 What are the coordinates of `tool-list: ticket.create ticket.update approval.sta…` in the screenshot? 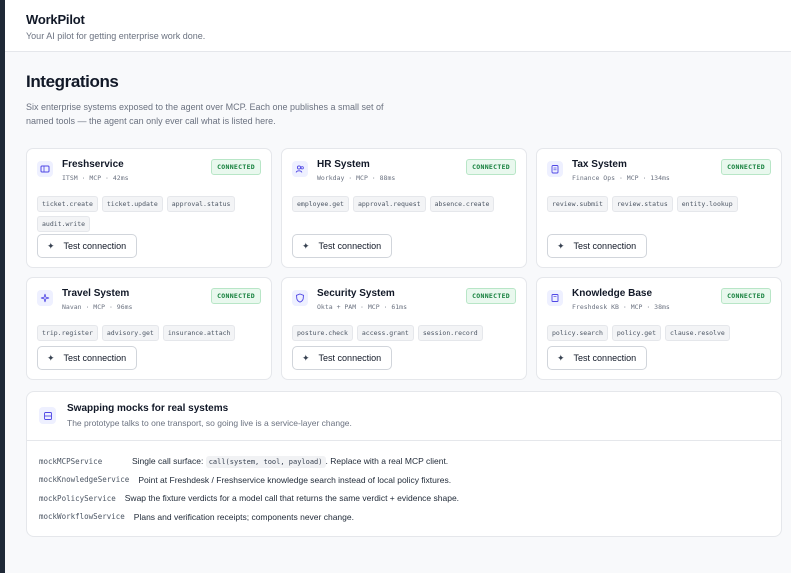 It's located at (149, 214).